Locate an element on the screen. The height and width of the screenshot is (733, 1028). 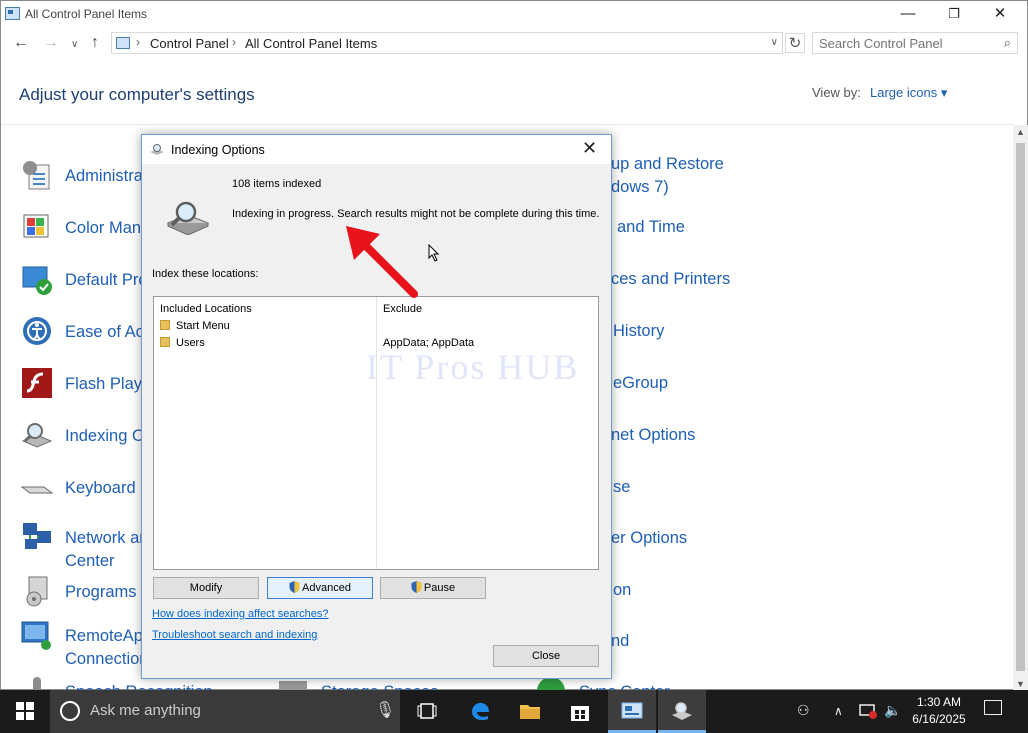
back-arrow-icon: ← is located at coordinates (21, 43).